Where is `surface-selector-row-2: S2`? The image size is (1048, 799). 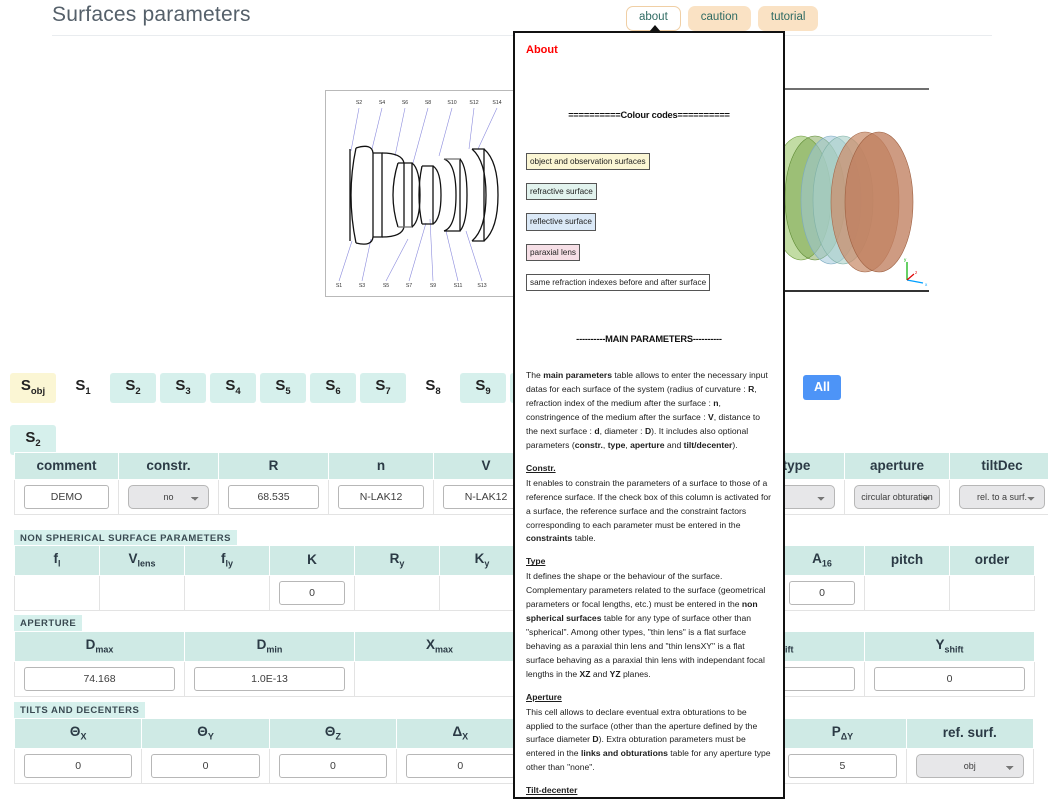 surface-selector-row-2: S2 is located at coordinates (35, 440).